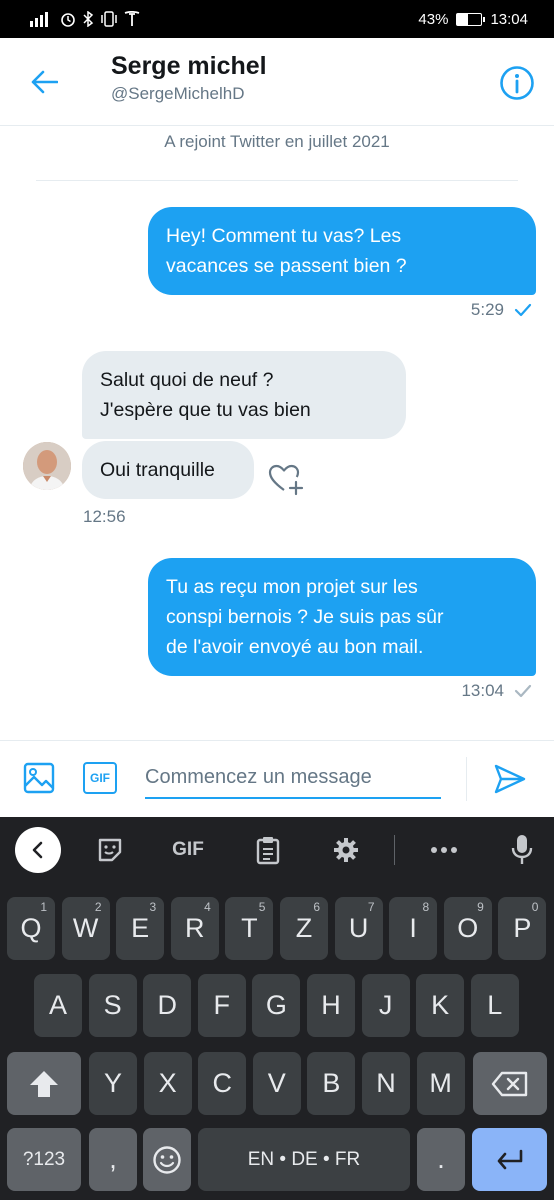 This screenshot has width=554, height=1200. I want to click on key-label: B, so click(331, 1083).